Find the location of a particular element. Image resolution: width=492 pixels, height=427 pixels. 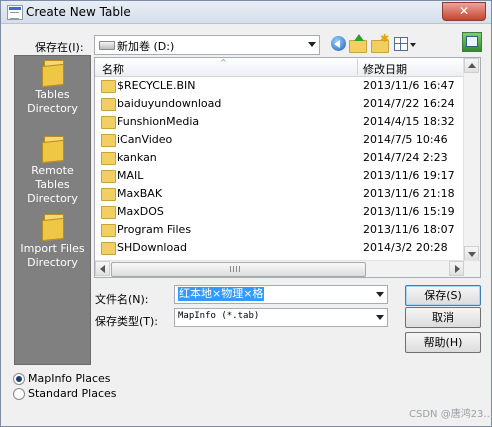

file-name: SHDownload is located at coordinates (152, 247).